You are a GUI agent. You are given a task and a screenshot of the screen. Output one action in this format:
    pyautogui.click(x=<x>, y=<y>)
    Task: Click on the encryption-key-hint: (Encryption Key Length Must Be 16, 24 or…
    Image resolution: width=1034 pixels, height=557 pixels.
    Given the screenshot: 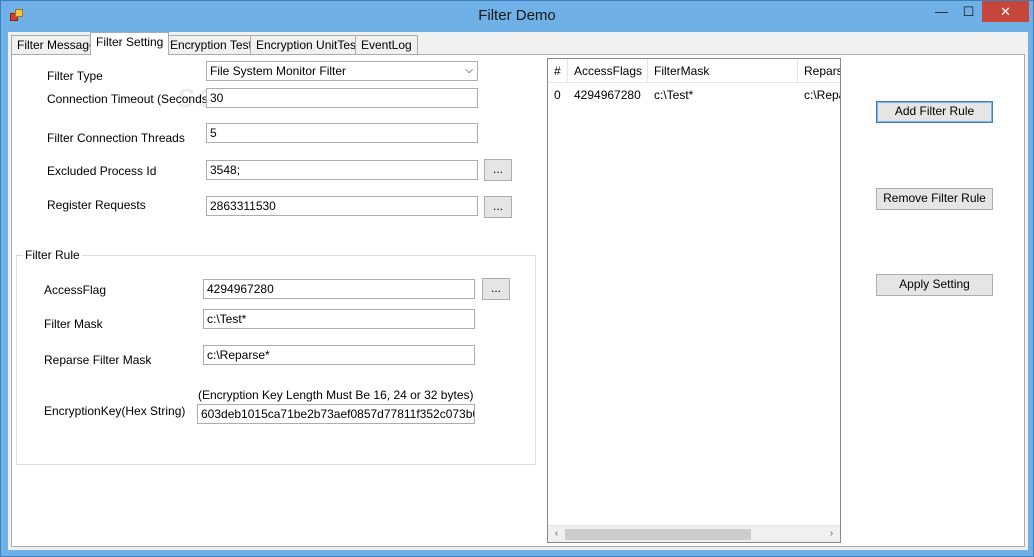 What is the action you would take?
    pyautogui.click(x=336, y=395)
    